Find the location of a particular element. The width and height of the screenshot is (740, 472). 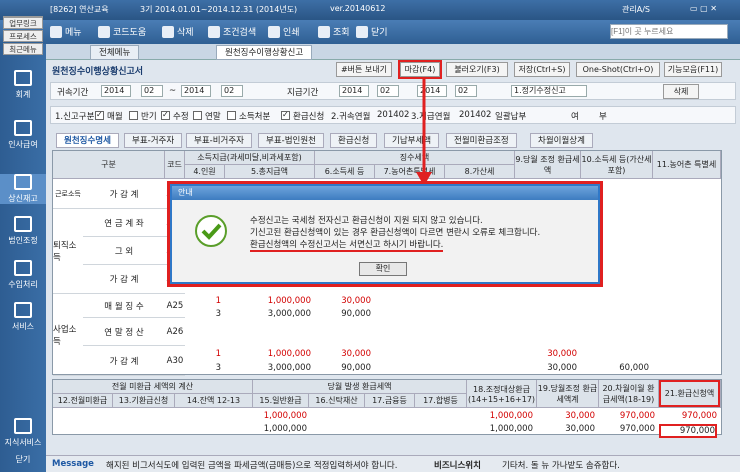

sidebar-recent-button: 최근메뉴 is located at coordinates (23, 49).